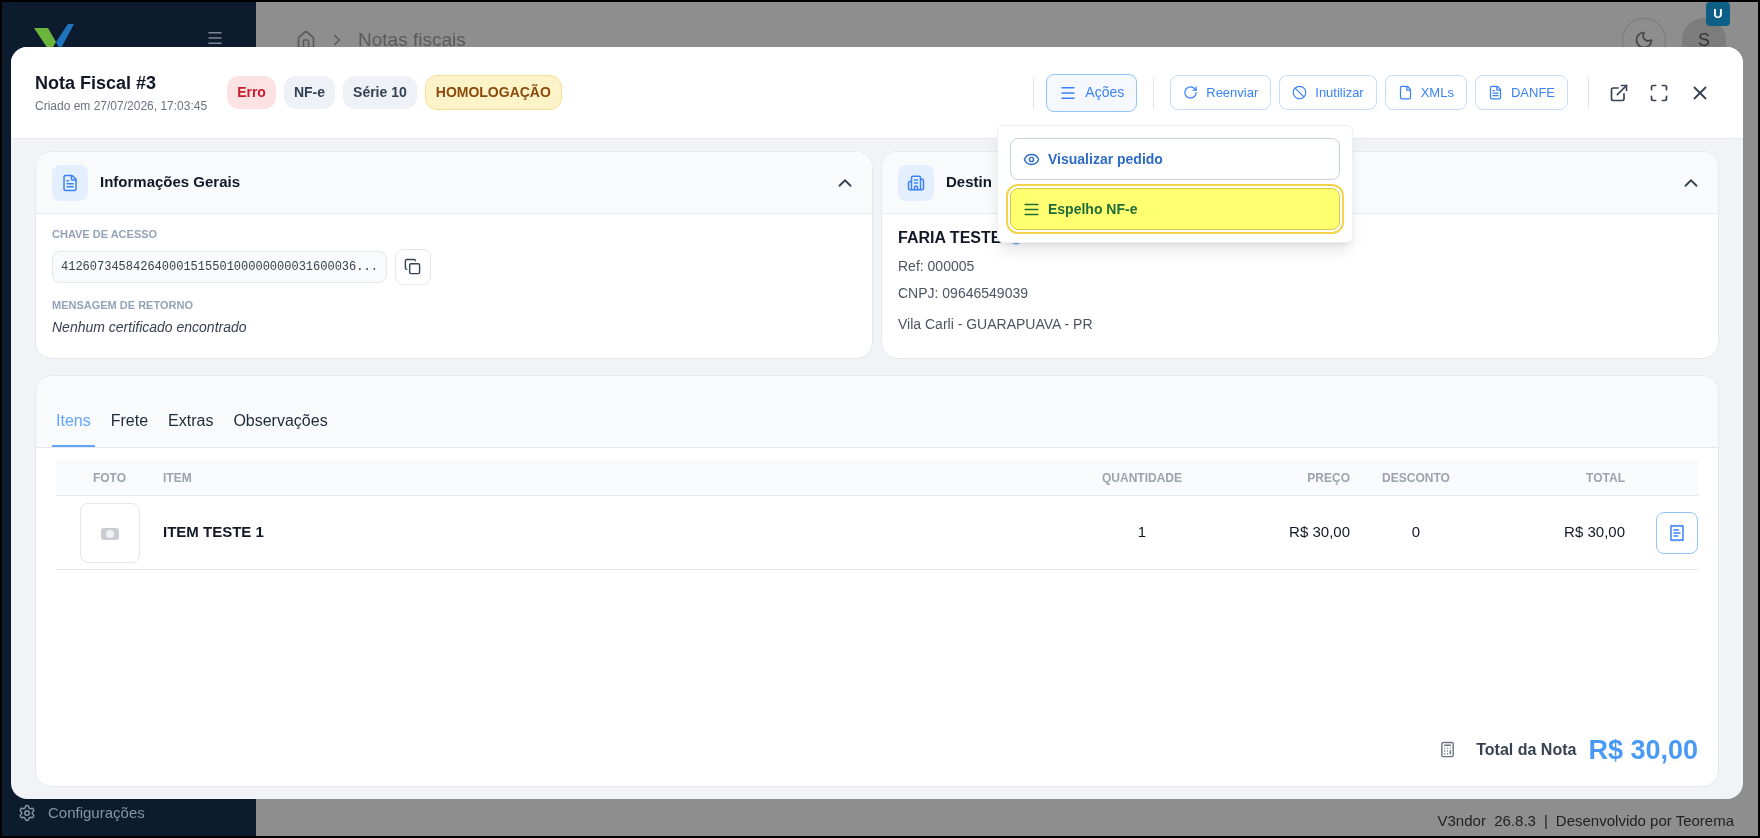 The width and height of the screenshot is (1760, 838). I want to click on column-header: QUANTIDADE, so click(1142, 478).